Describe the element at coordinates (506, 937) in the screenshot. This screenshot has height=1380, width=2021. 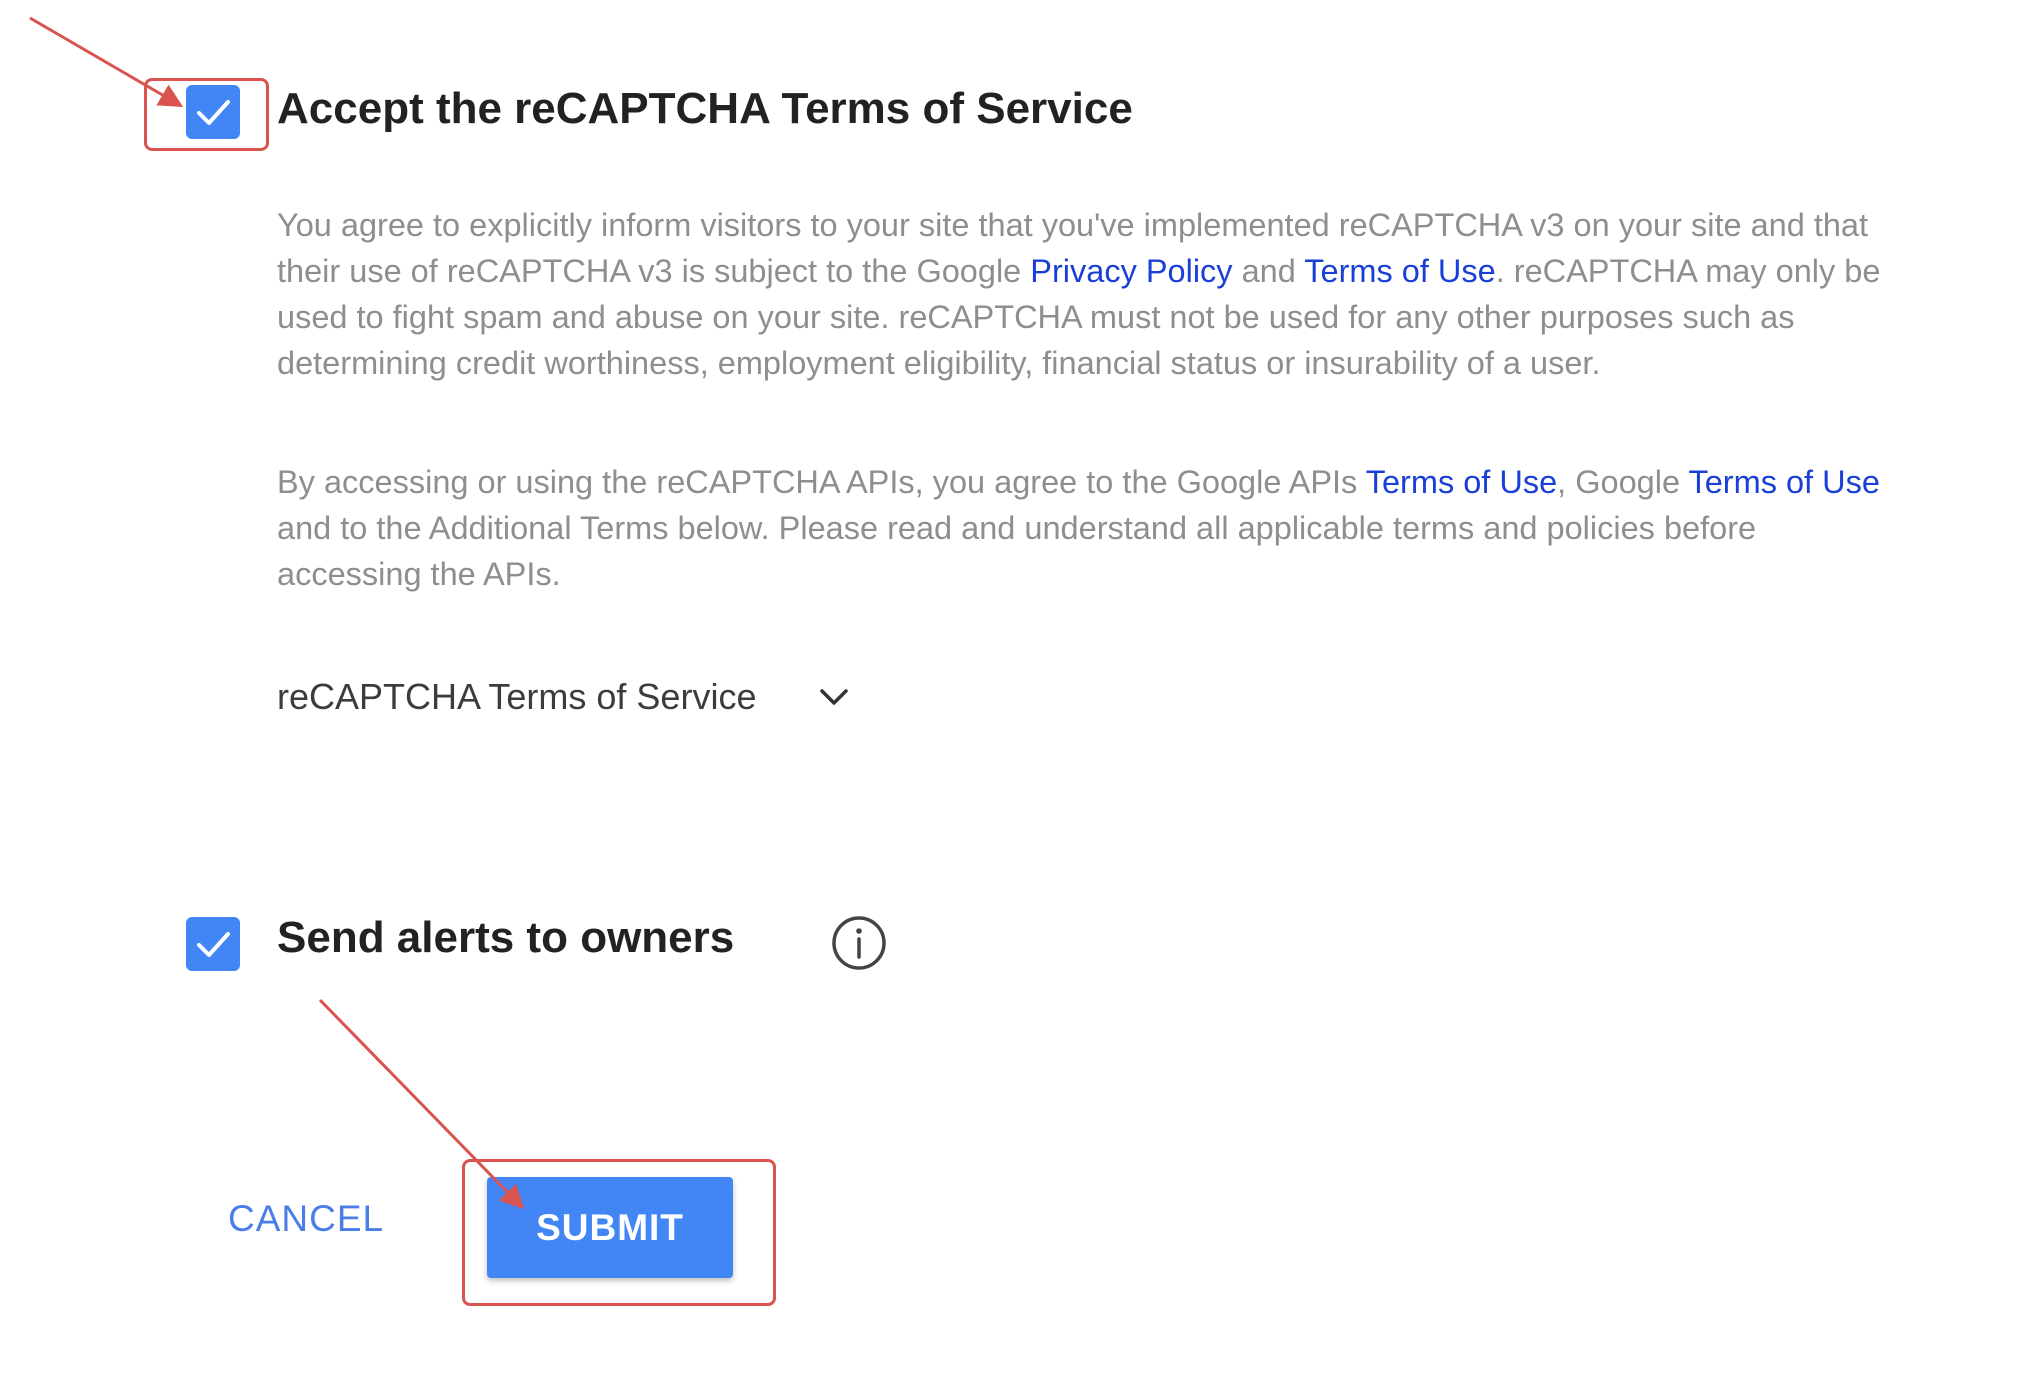
I see `send-alerts-label: Send alerts to owners` at that location.